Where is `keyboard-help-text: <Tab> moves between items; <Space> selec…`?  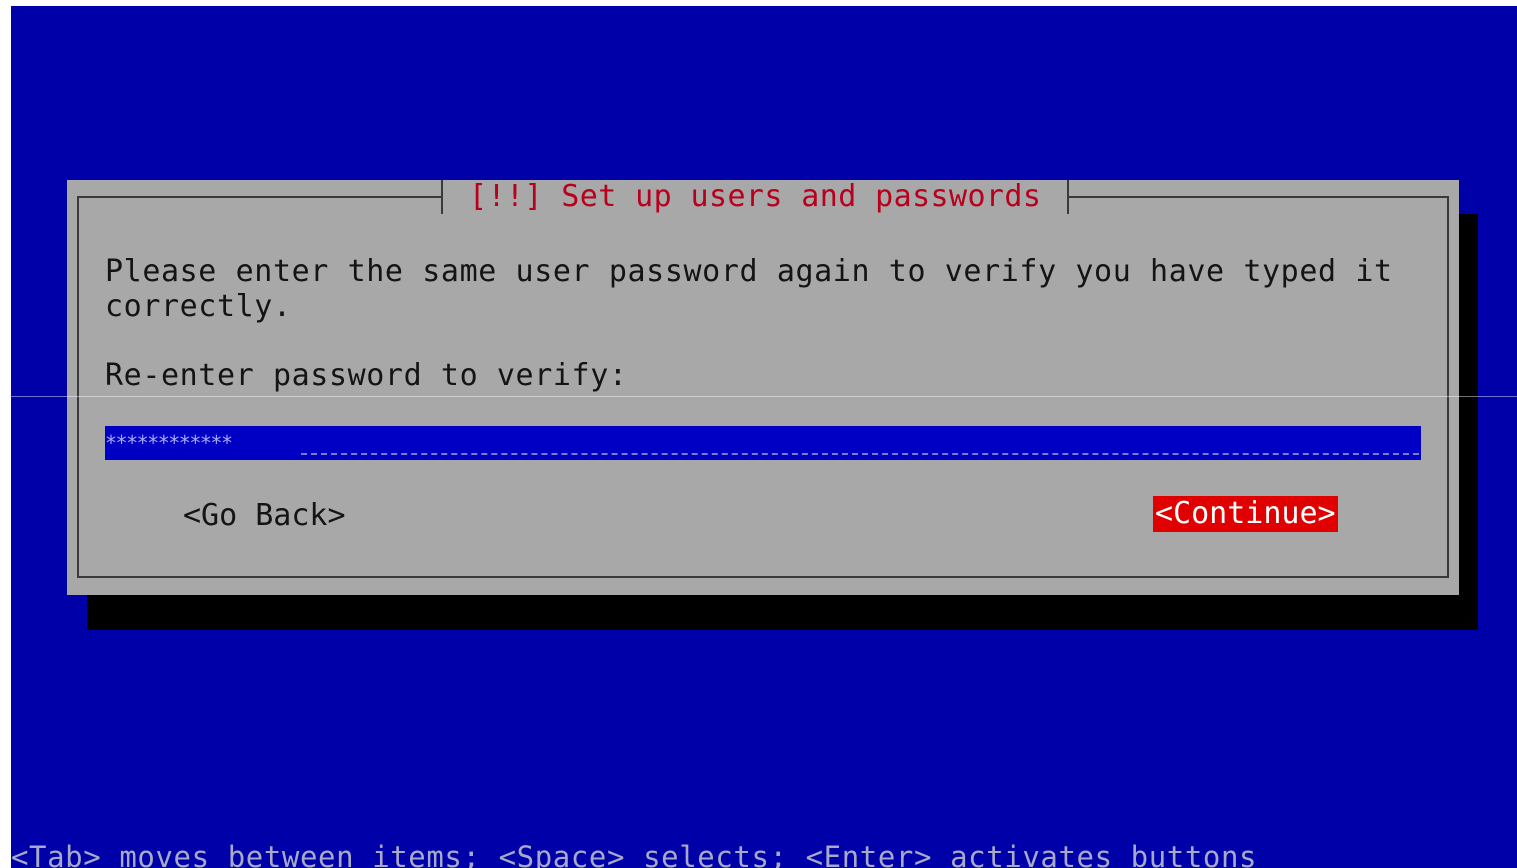
keyboard-help-text: <Tab> moves between items; <Space> selec… is located at coordinates (634, 854).